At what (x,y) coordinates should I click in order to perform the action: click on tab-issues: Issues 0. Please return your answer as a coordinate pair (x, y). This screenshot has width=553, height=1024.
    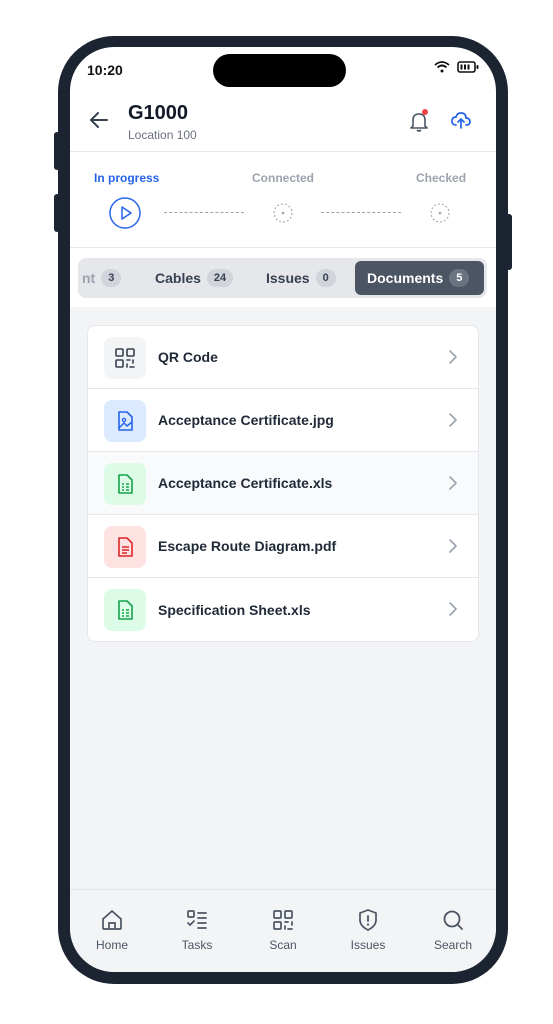
    Looking at the image, I should click on (301, 278).